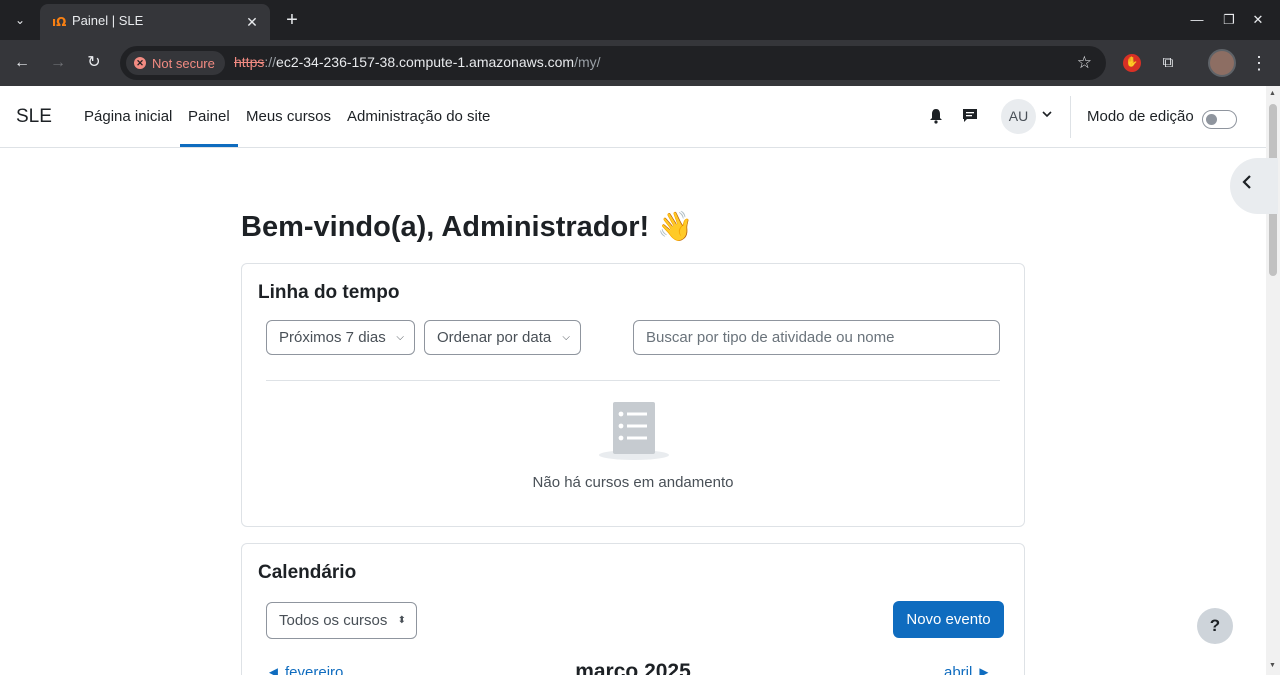 This screenshot has height=675, width=1280. I want to click on tab-title: Painel | SLE, so click(108, 20).